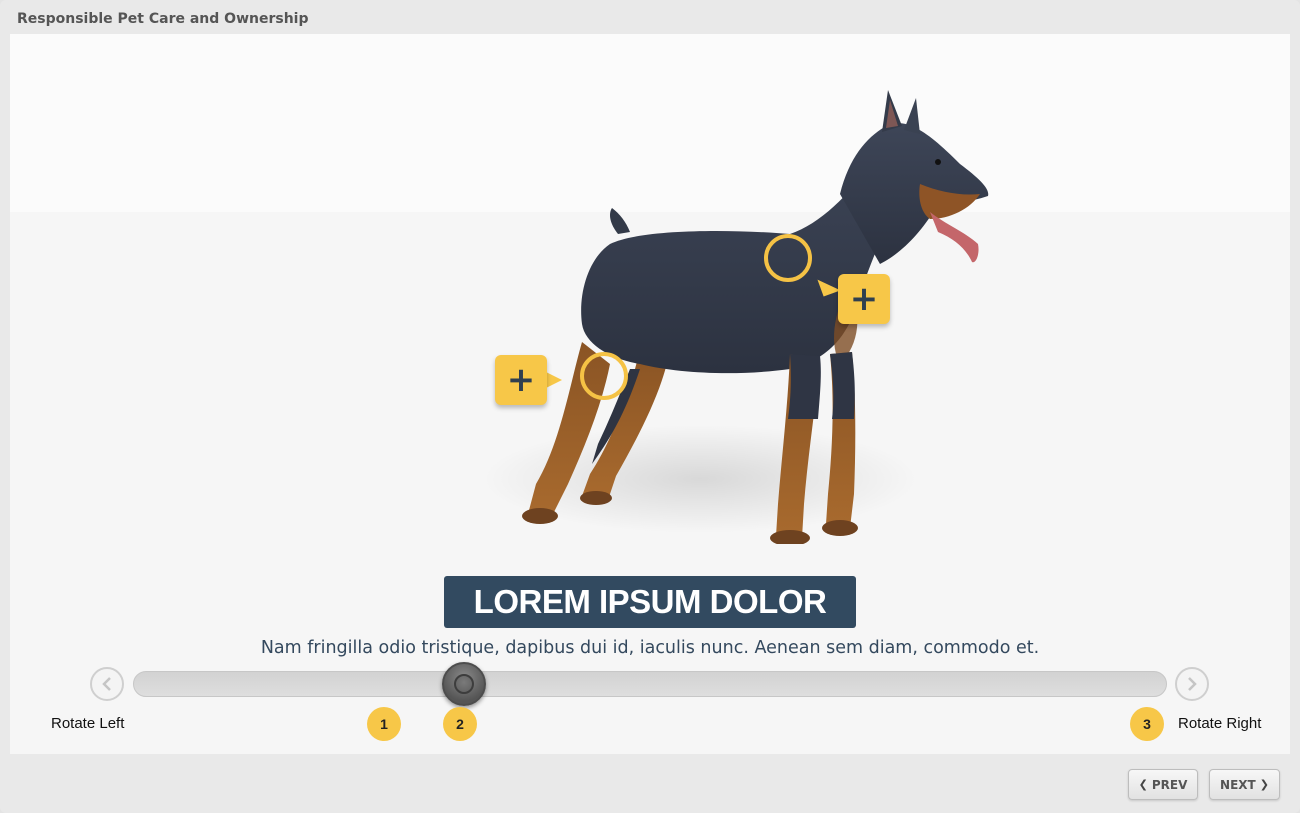 This screenshot has height=813, width=1300. I want to click on rotate-left-label: Rotate Left, so click(88, 723).